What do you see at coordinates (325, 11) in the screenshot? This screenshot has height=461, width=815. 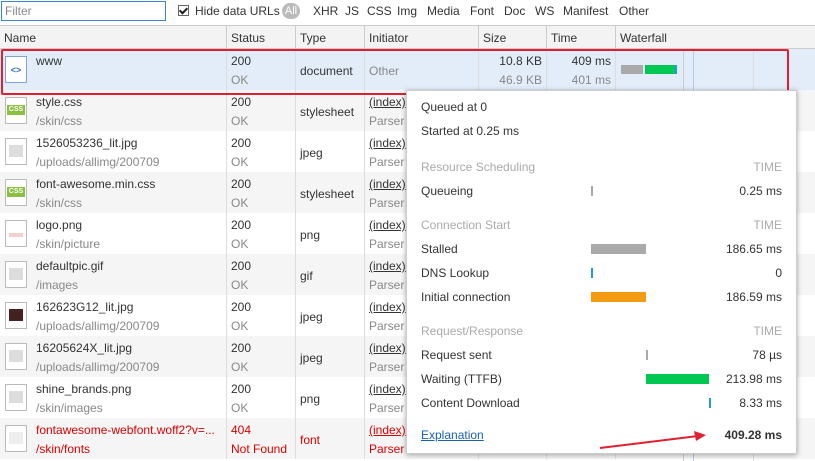 I see `type-filter-xhr: XHR` at bounding box center [325, 11].